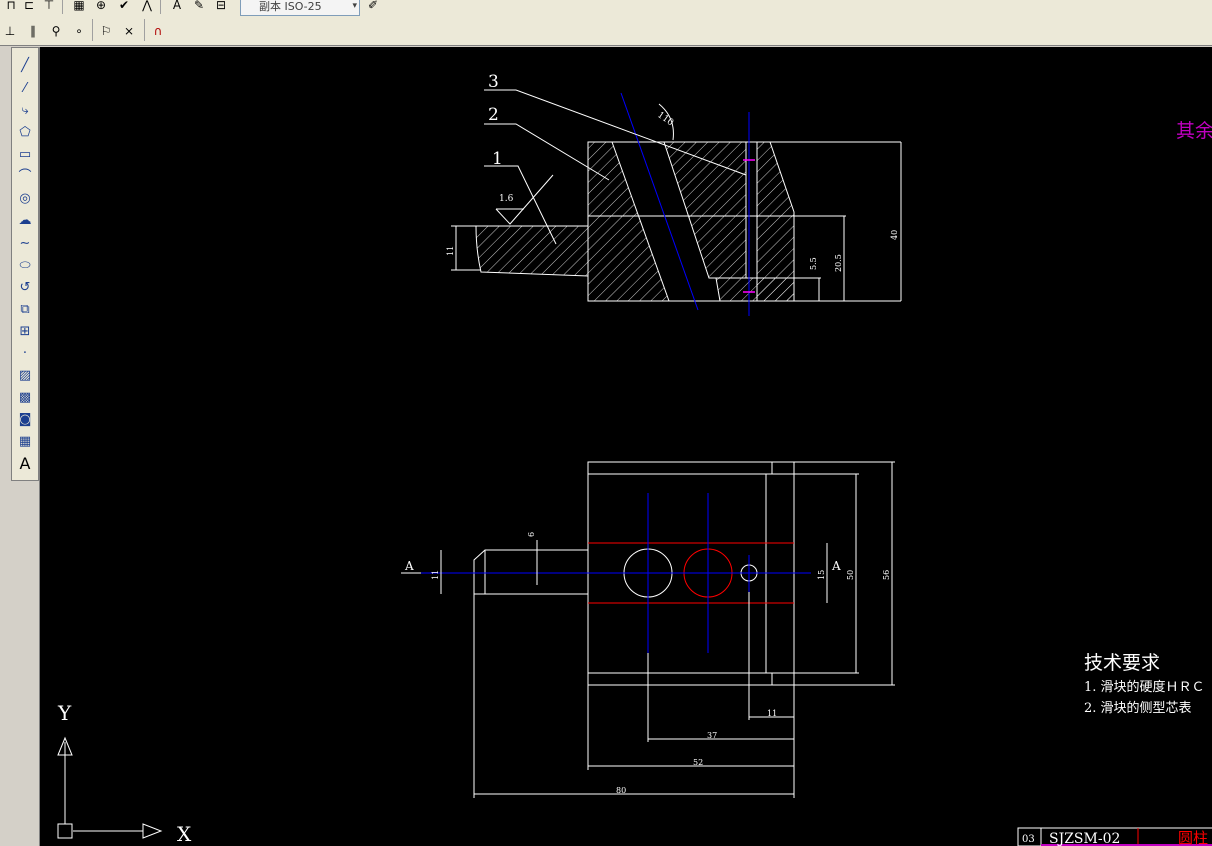 The width and height of the screenshot is (1212, 846). What do you see at coordinates (531, 534) in the screenshot?
I see `dim-text-6: 6` at bounding box center [531, 534].